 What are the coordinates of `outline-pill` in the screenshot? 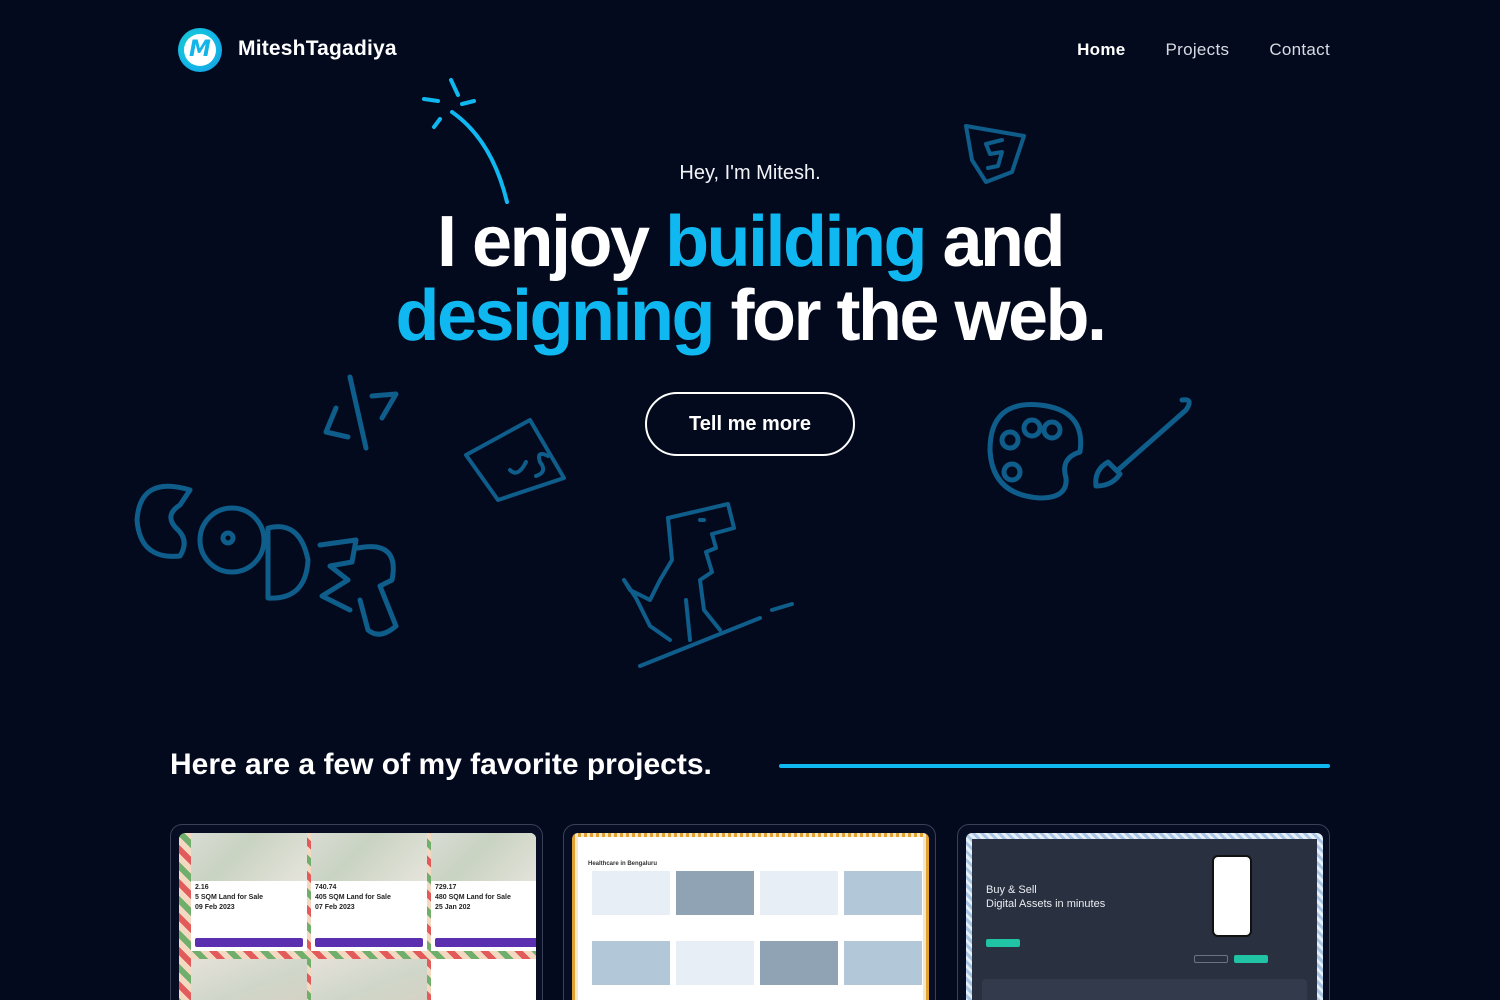 It's located at (1211, 959).